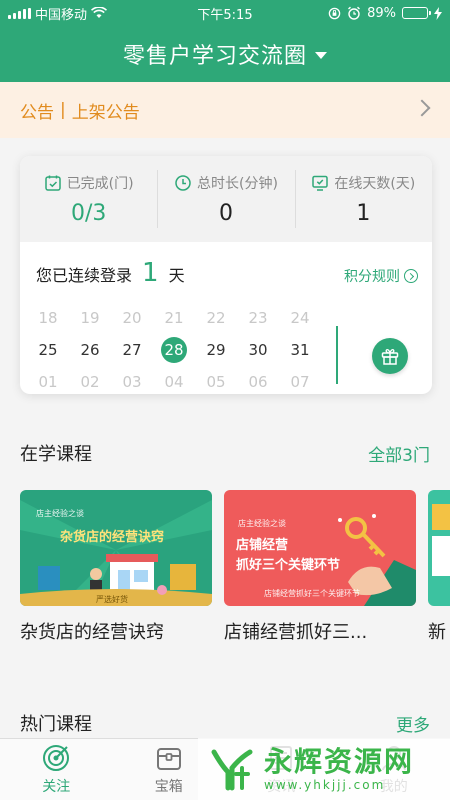 This screenshot has height=800, width=450. Describe the element at coordinates (90, 318) in the screenshot. I see `calendar-day: 19` at that location.